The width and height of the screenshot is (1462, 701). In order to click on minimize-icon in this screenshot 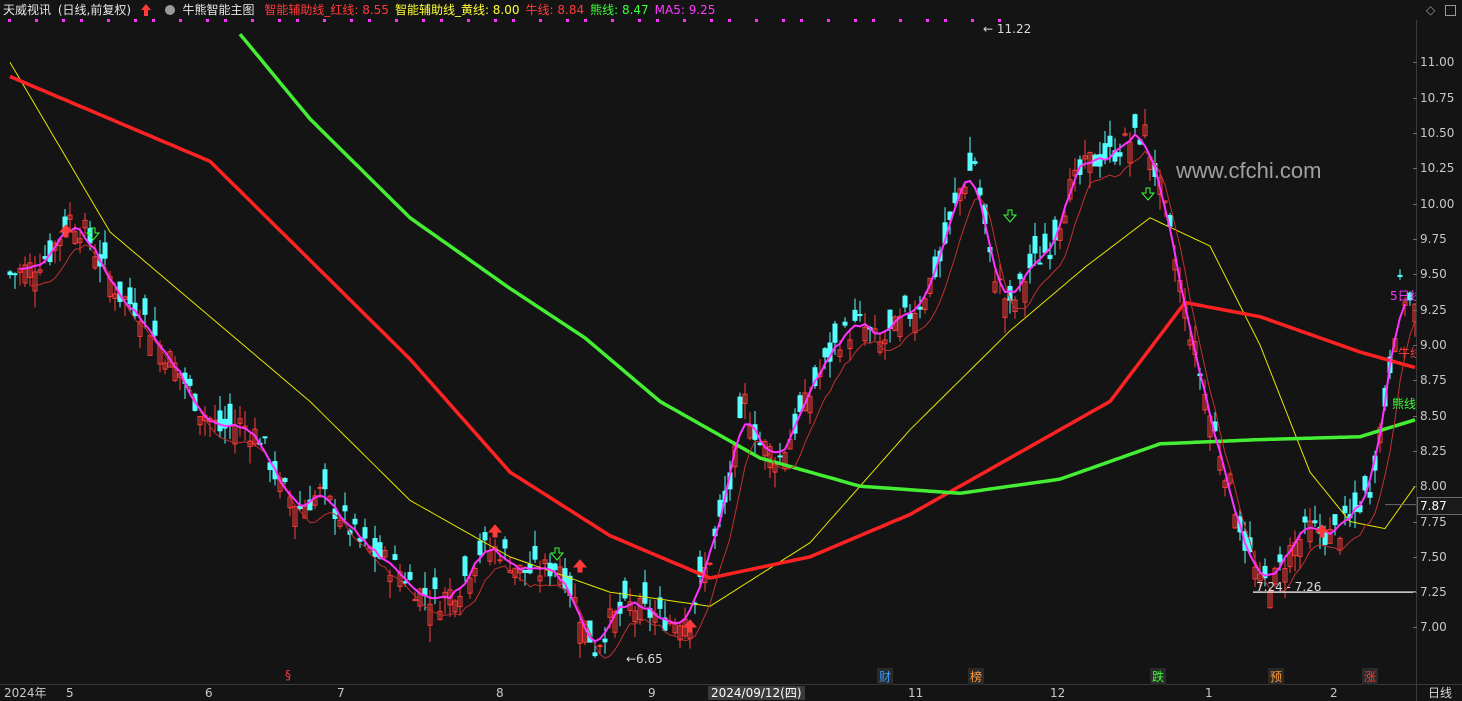, I will do `click(1450, 10)`.